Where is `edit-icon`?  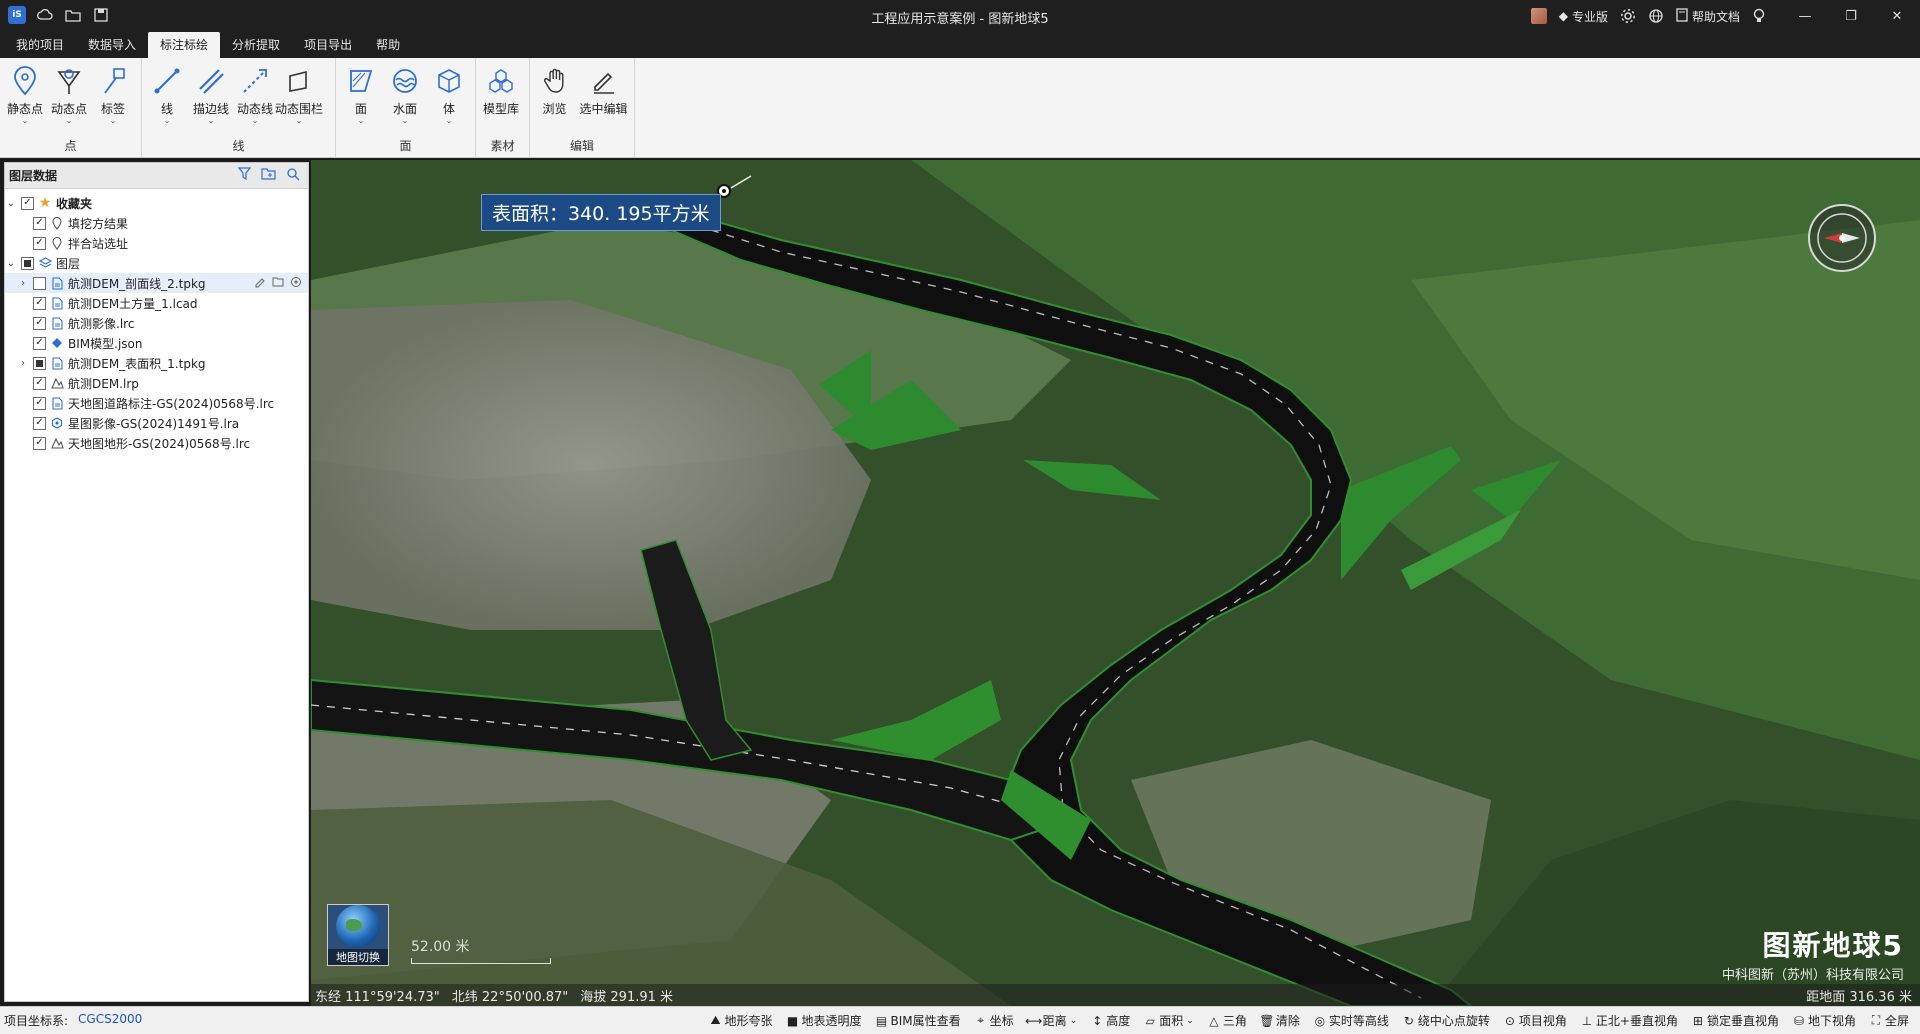 edit-icon is located at coordinates (260, 283).